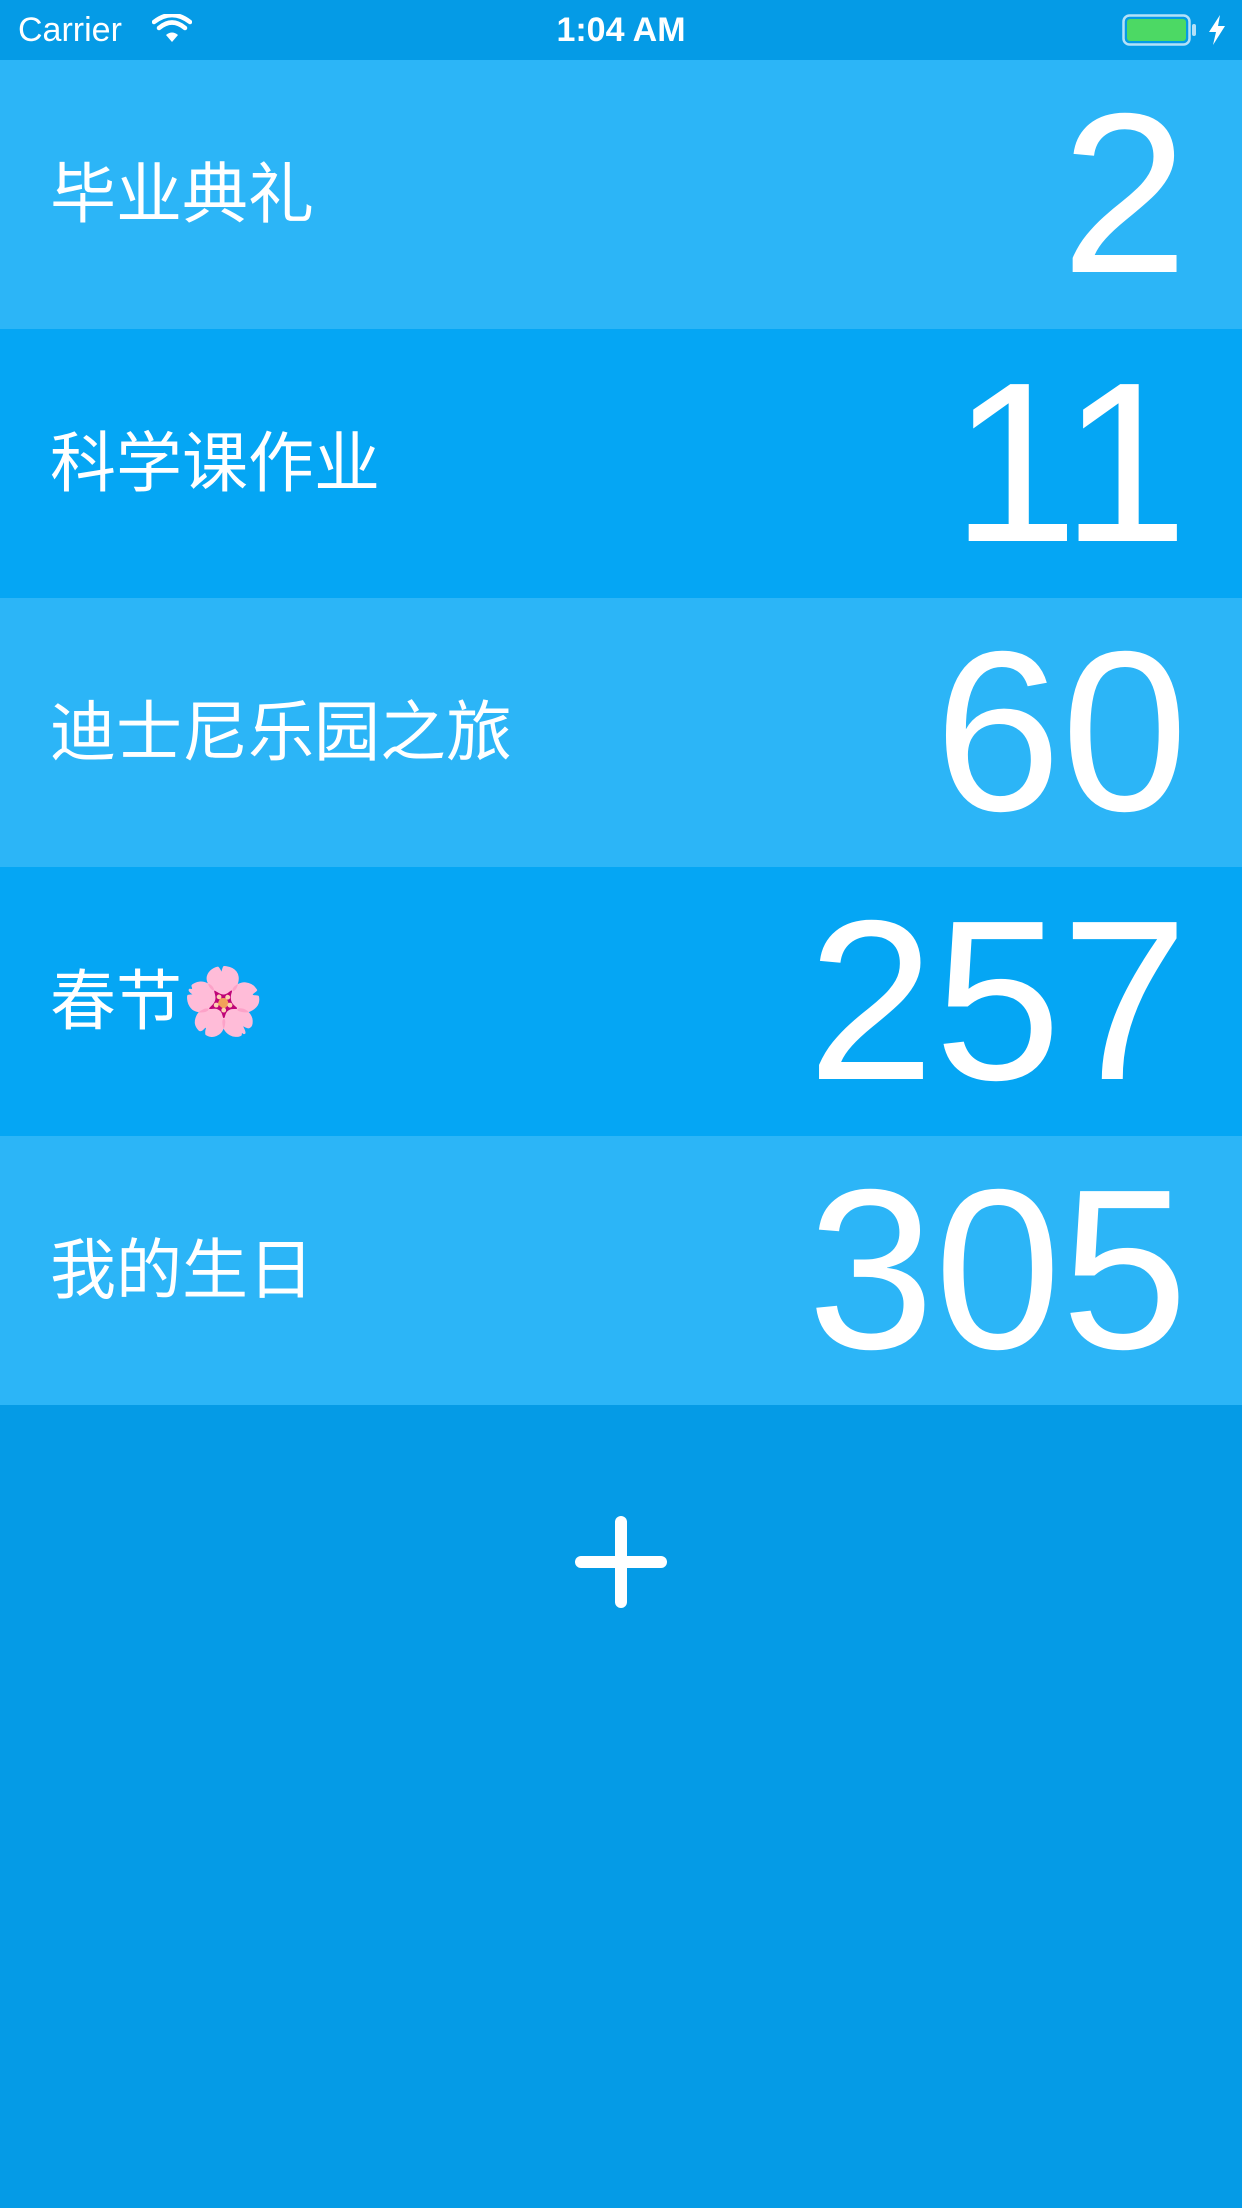 The height and width of the screenshot is (2208, 1242). What do you see at coordinates (215, 463) in the screenshot?
I see `event-title: 科学课作业` at bounding box center [215, 463].